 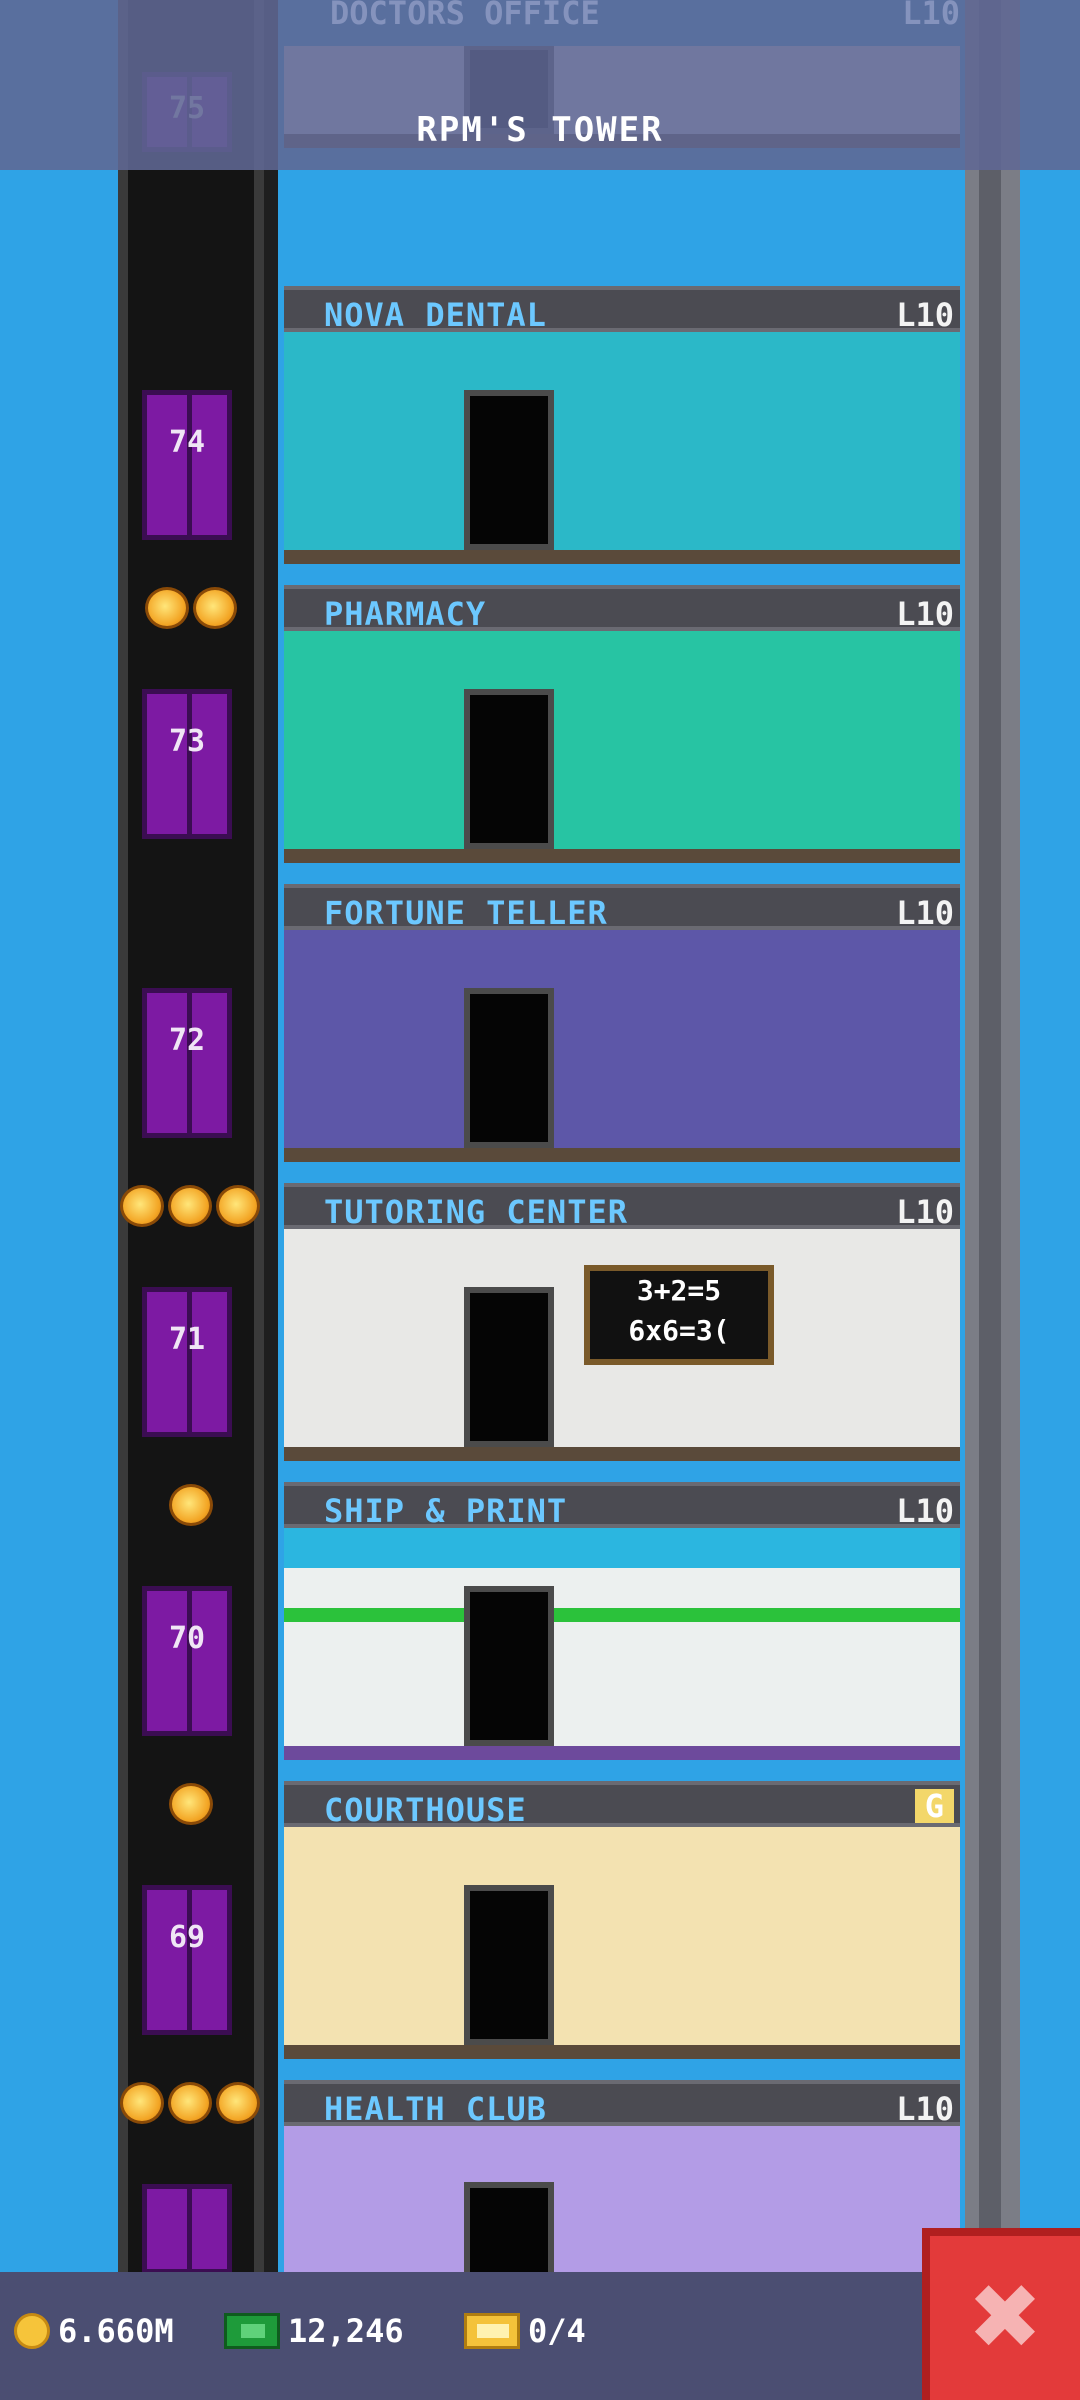 What do you see at coordinates (1005, 2317) in the screenshot?
I see `close-icon: ✖` at bounding box center [1005, 2317].